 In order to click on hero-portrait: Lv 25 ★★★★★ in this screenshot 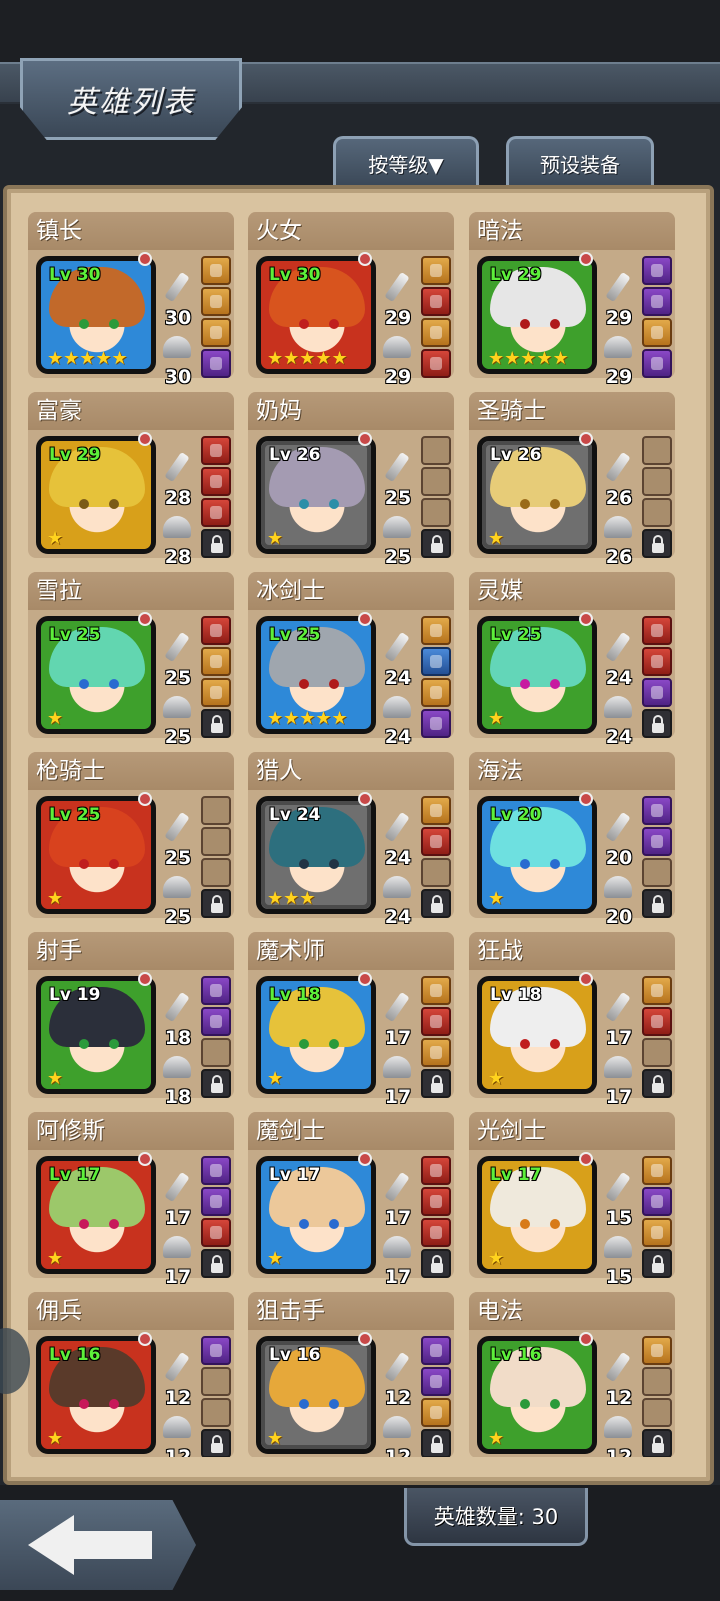, I will do `click(316, 675)`.